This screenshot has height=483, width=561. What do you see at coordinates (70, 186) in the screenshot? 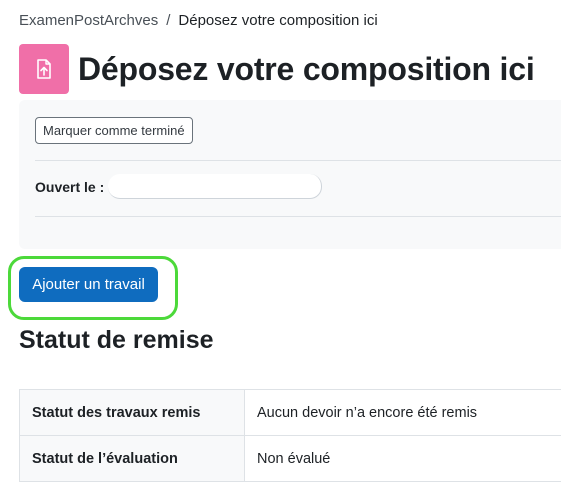
I see `opened-label: Ouvert le :` at bounding box center [70, 186].